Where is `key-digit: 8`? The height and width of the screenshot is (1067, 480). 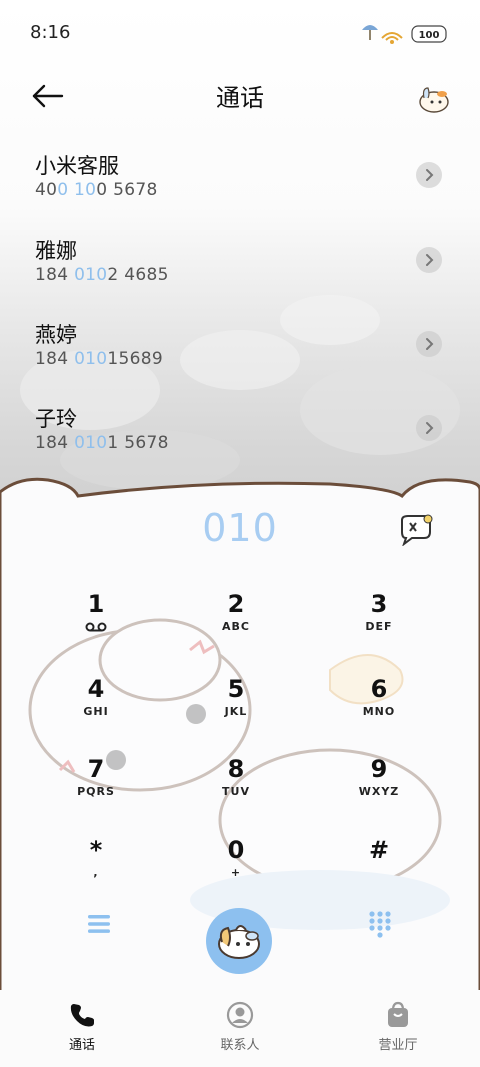
key-digit: 8 is located at coordinates (236, 769).